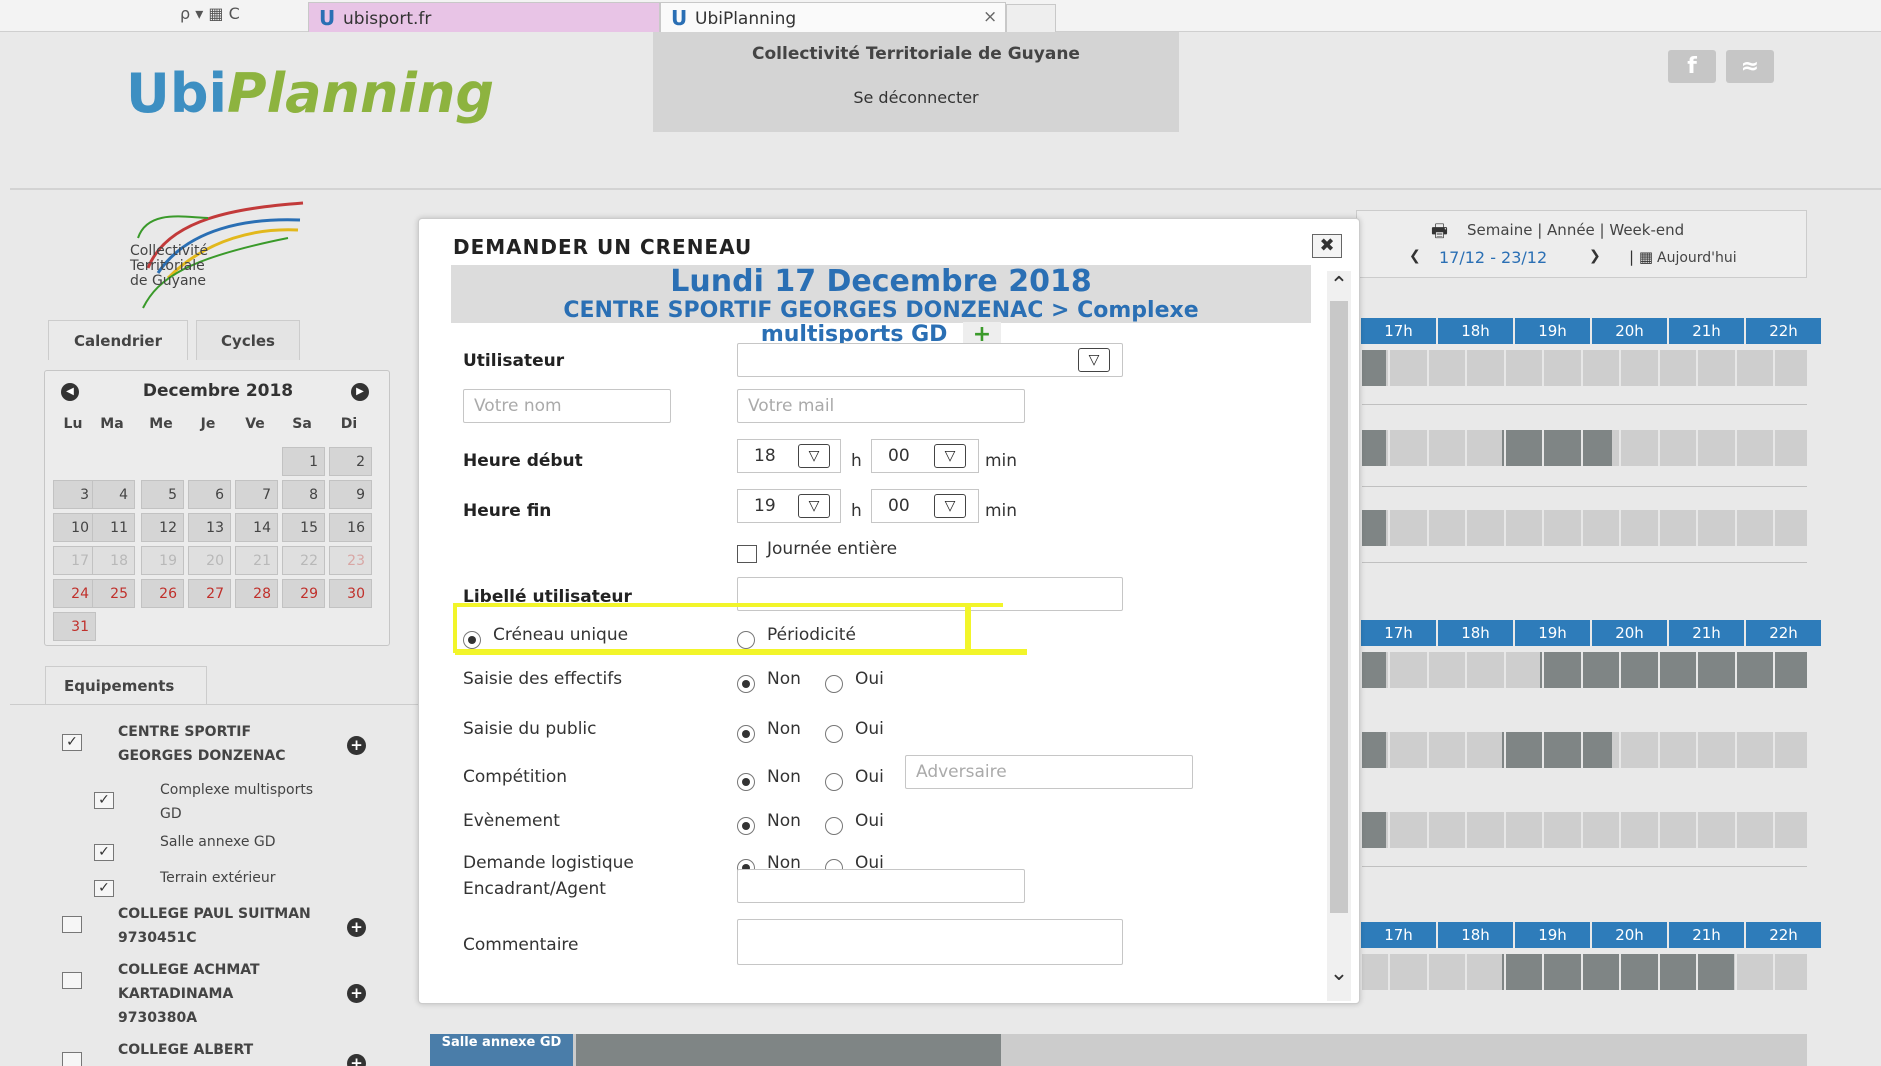 The image size is (1881, 1066). What do you see at coordinates (834, 782) in the screenshot?
I see `competition-oui-radio` at bounding box center [834, 782].